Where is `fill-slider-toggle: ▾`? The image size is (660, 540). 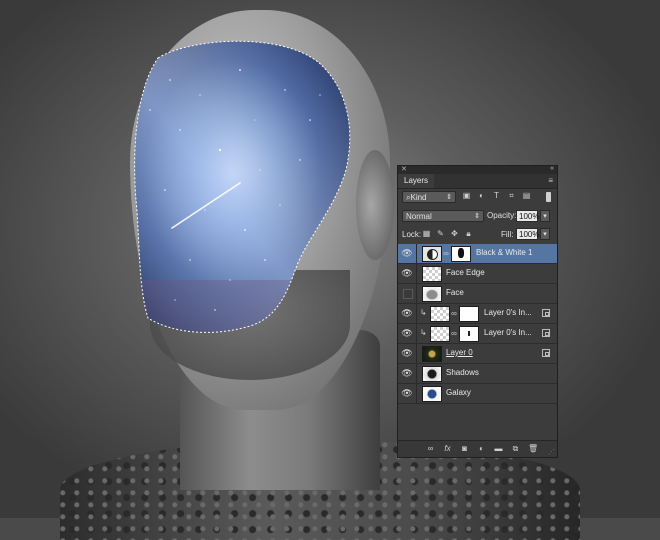 fill-slider-toggle: ▾ is located at coordinates (545, 234).